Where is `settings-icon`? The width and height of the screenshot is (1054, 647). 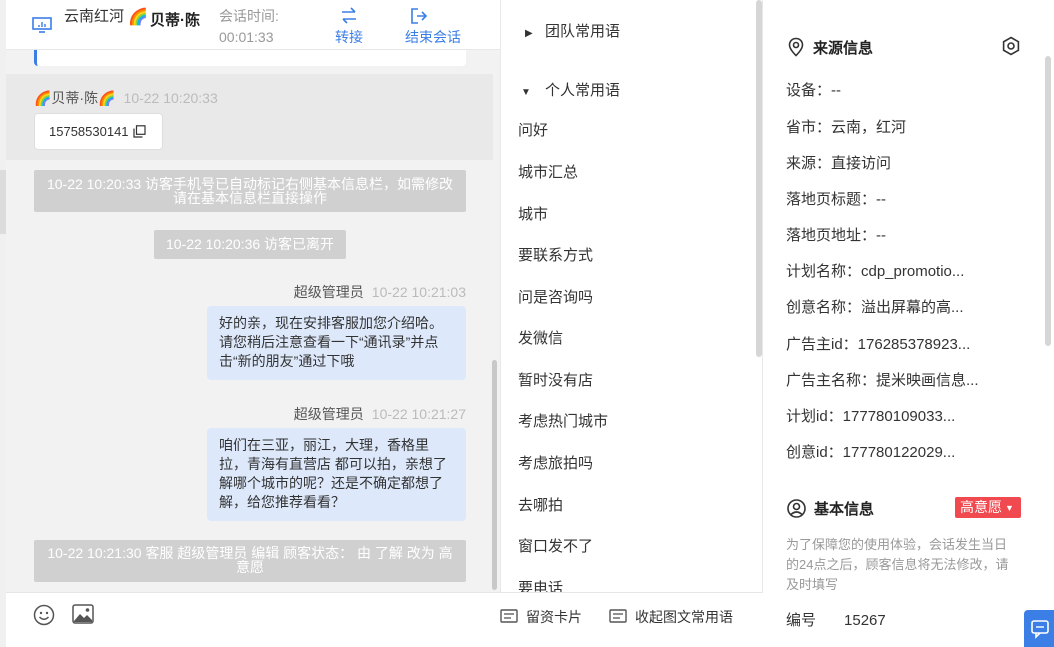 settings-icon is located at coordinates (1011, 46).